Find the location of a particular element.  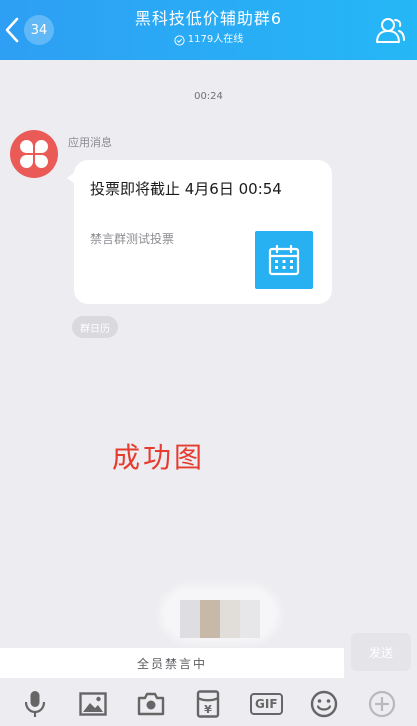

more-button is located at coordinates (382, 704).